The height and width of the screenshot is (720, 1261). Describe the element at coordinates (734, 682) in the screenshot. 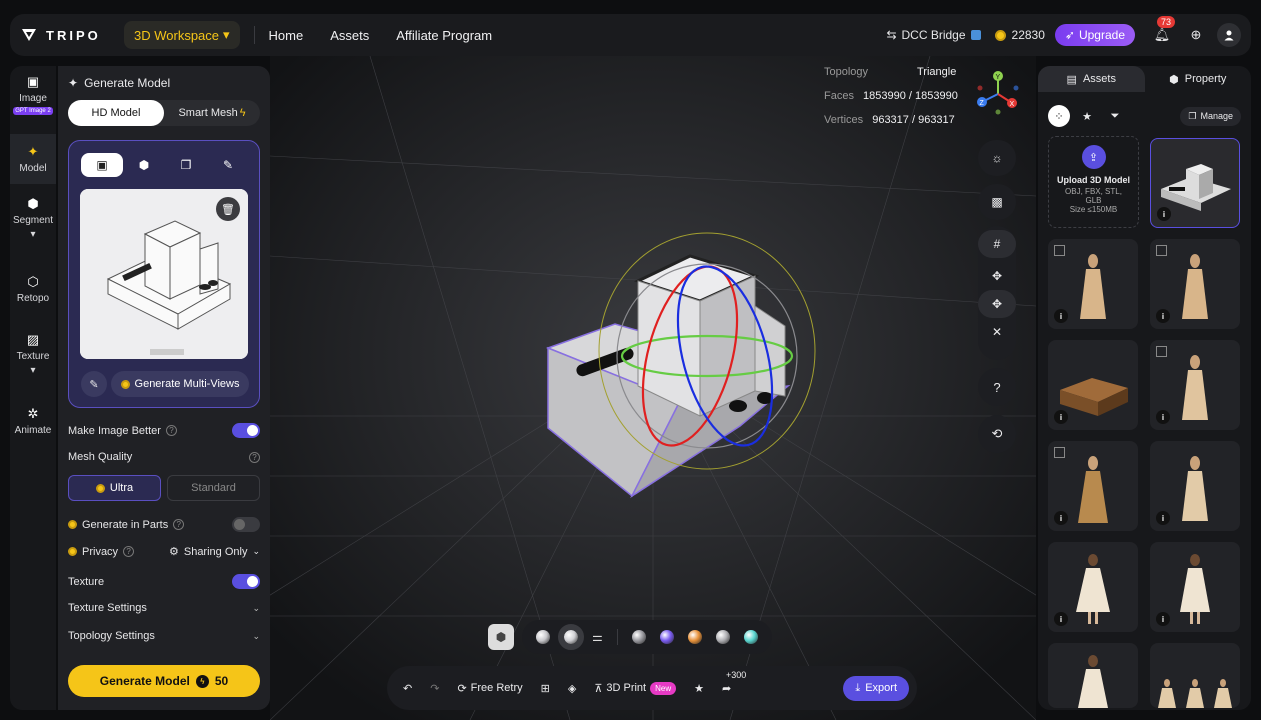

I see `share-button: +300 ➦` at that location.